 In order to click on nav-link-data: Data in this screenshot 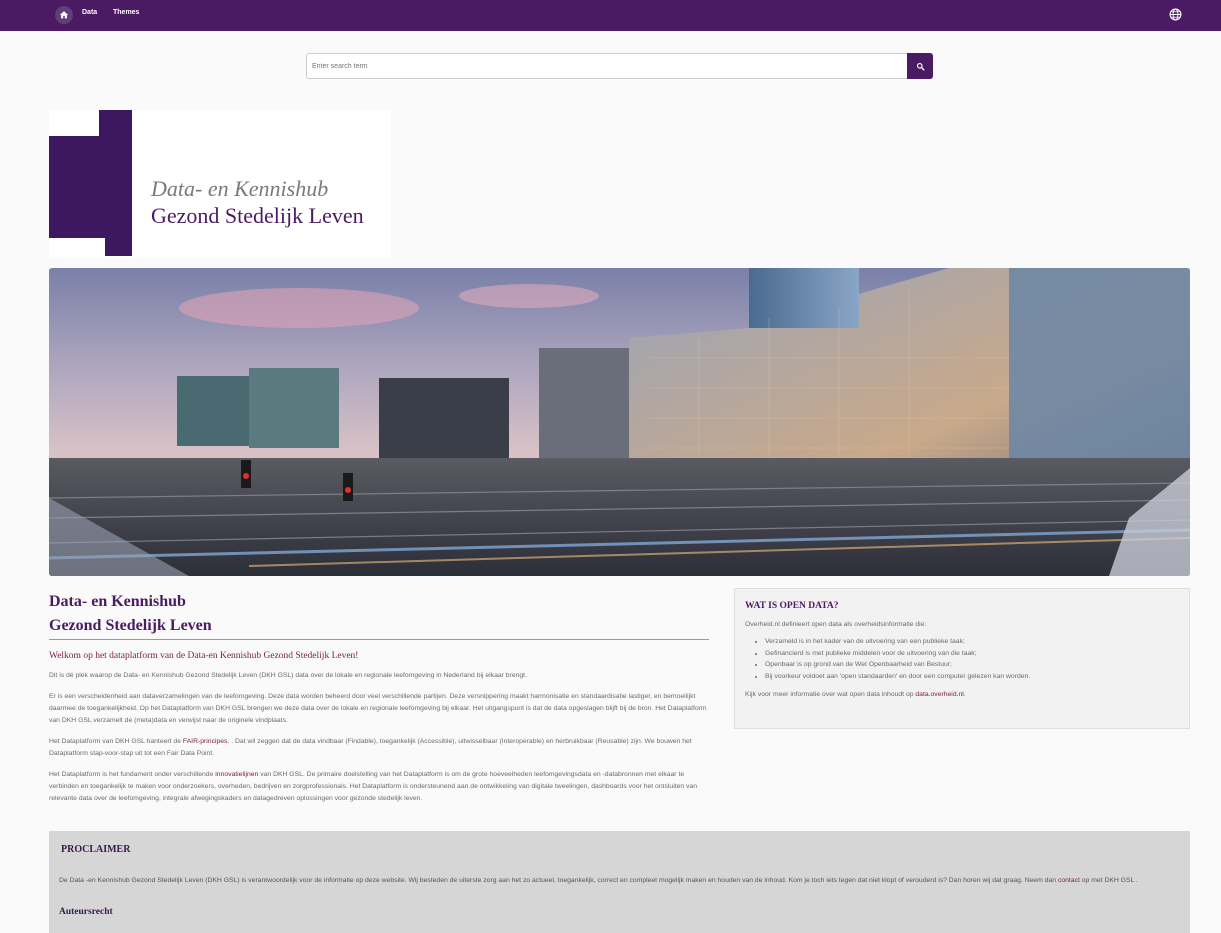, I will do `click(89, 12)`.